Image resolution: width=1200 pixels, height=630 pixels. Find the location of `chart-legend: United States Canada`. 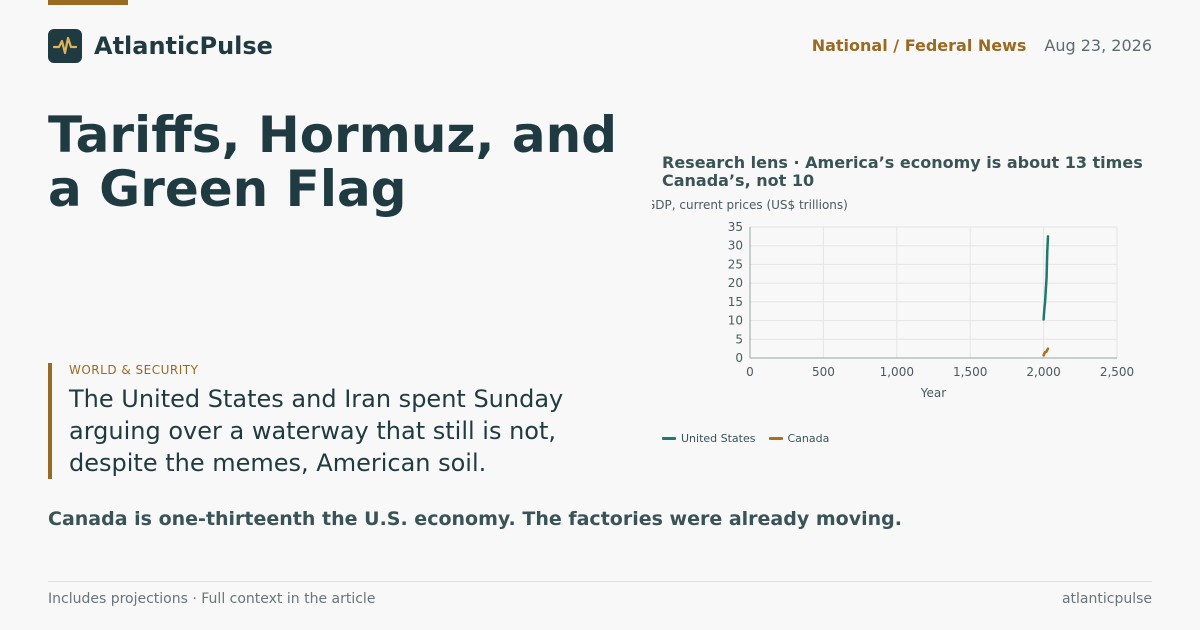

chart-legend: United States Canada is located at coordinates (752, 438).